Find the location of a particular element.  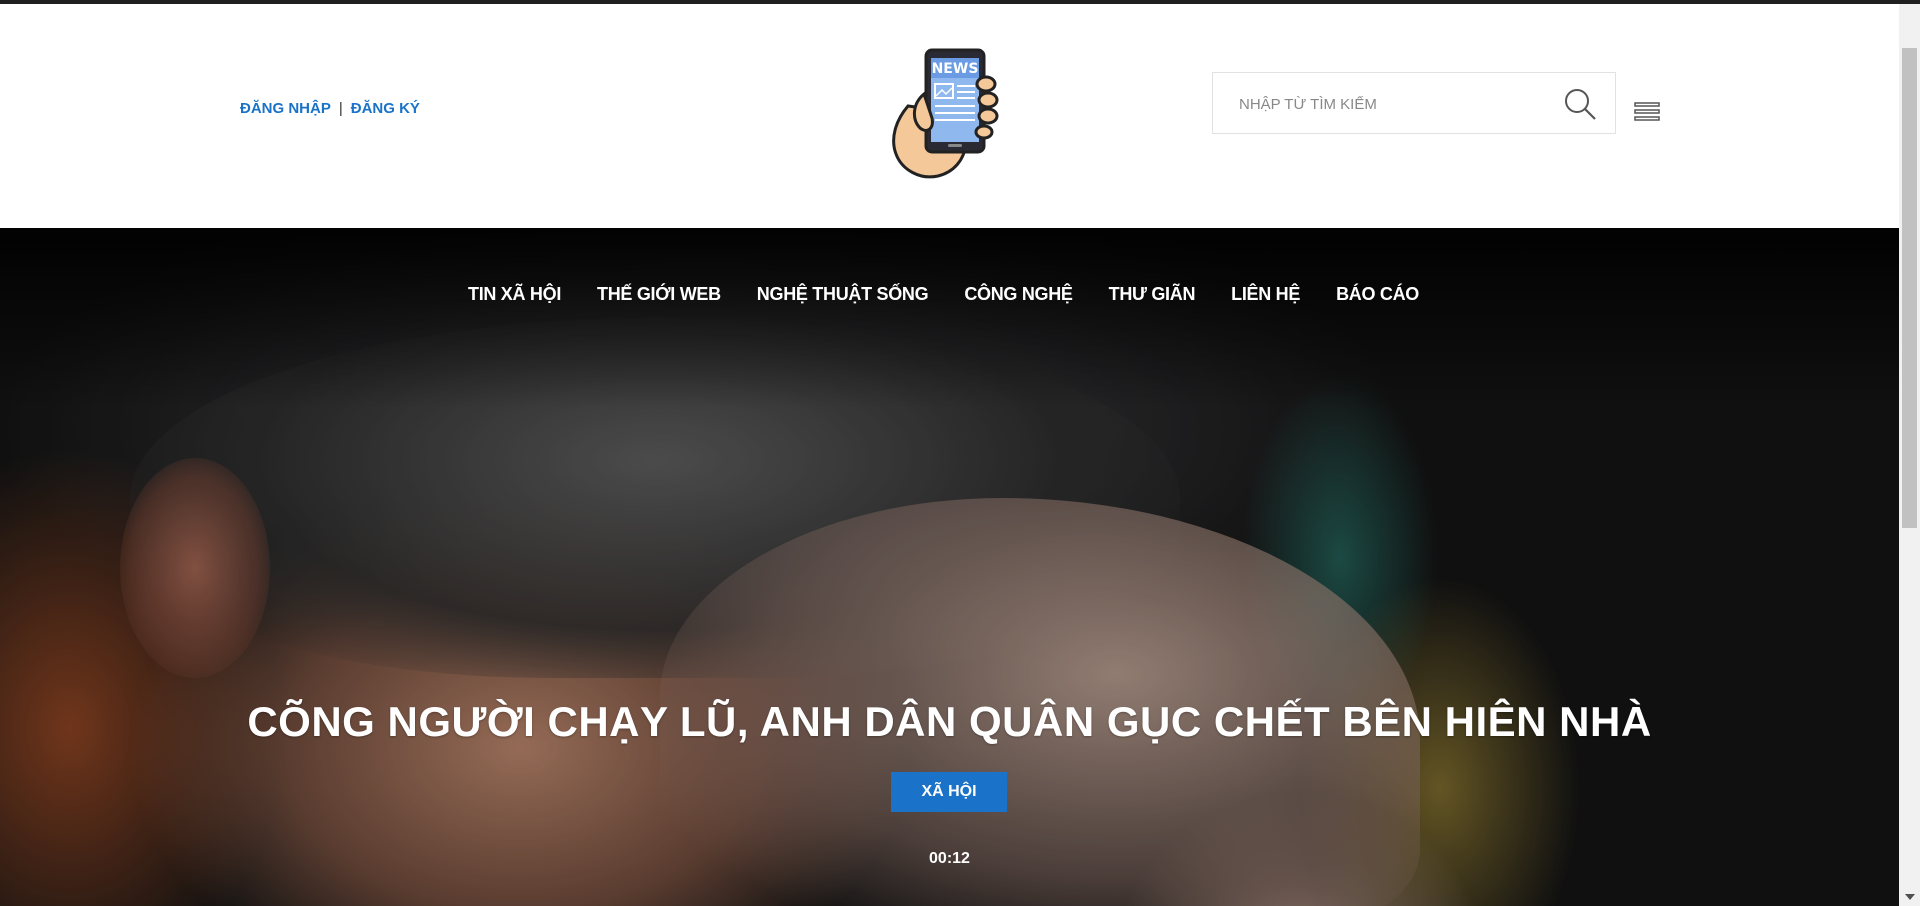

search-box is located at coordinates (1414, 103).